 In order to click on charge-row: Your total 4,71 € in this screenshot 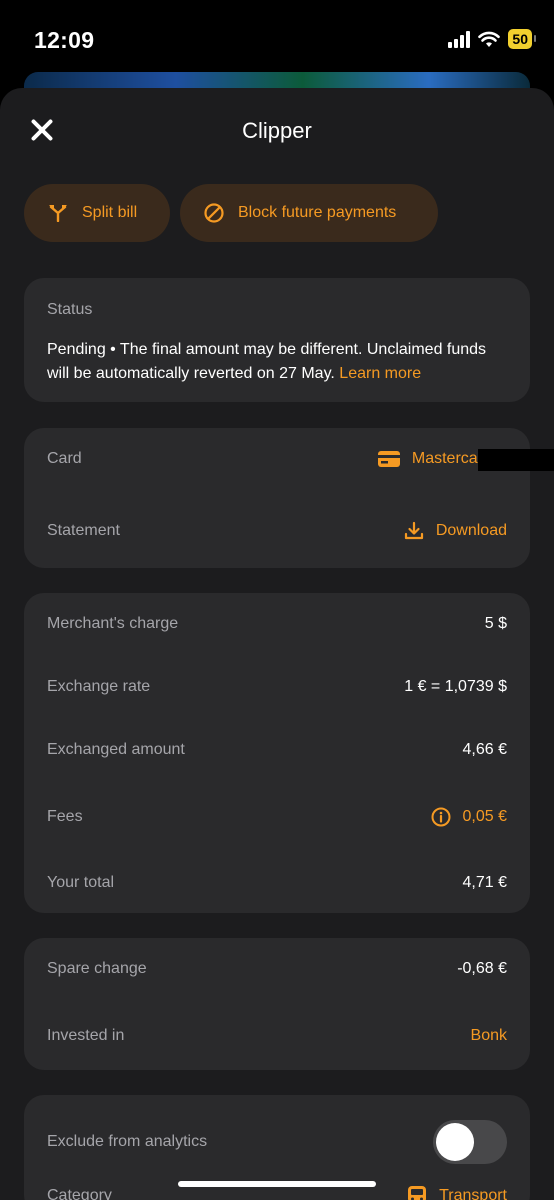, I will do `click(277, 883)`.